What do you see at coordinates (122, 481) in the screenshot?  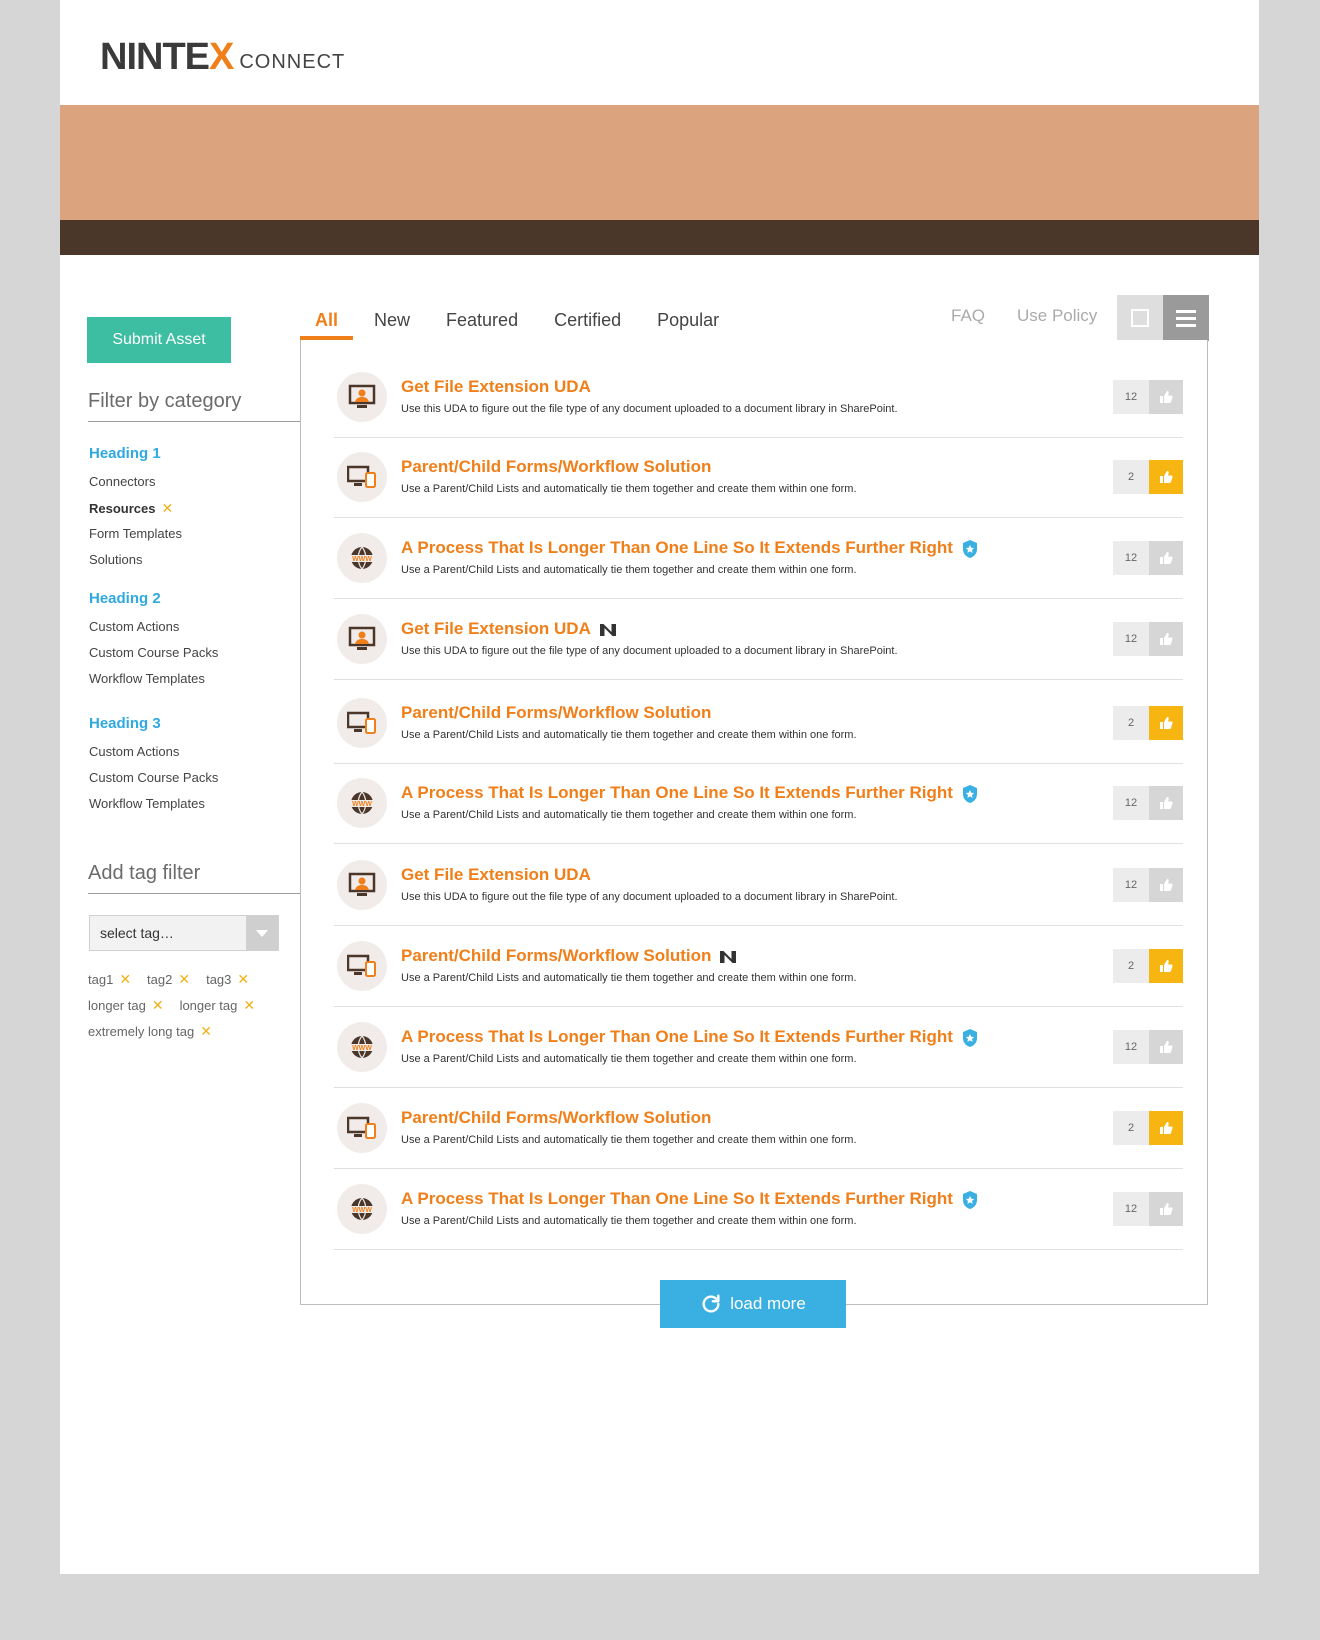 I see `category-item-label: Connectors` at bounding box center [122, 481].